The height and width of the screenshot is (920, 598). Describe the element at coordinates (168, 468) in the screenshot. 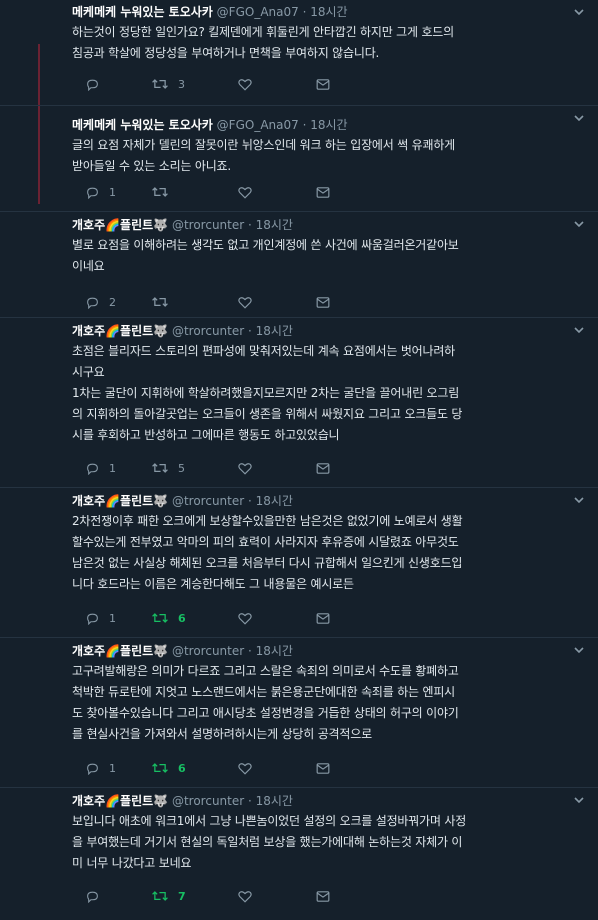

I see `retweet-button: 5` at that location.